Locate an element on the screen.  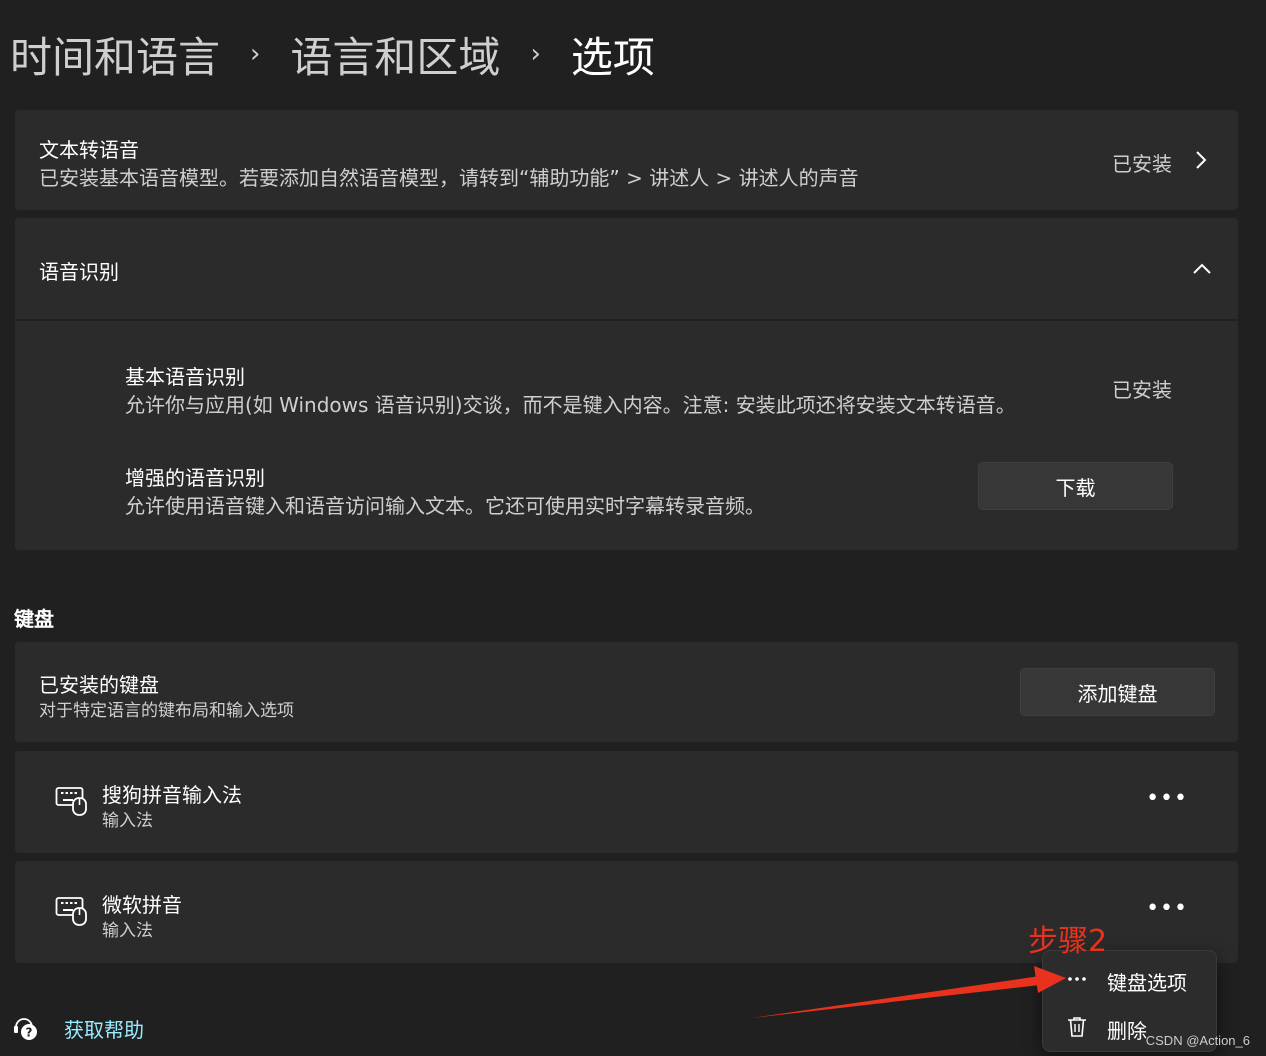
tts-title: 文本转语音 is located at coordinates (89, 150).